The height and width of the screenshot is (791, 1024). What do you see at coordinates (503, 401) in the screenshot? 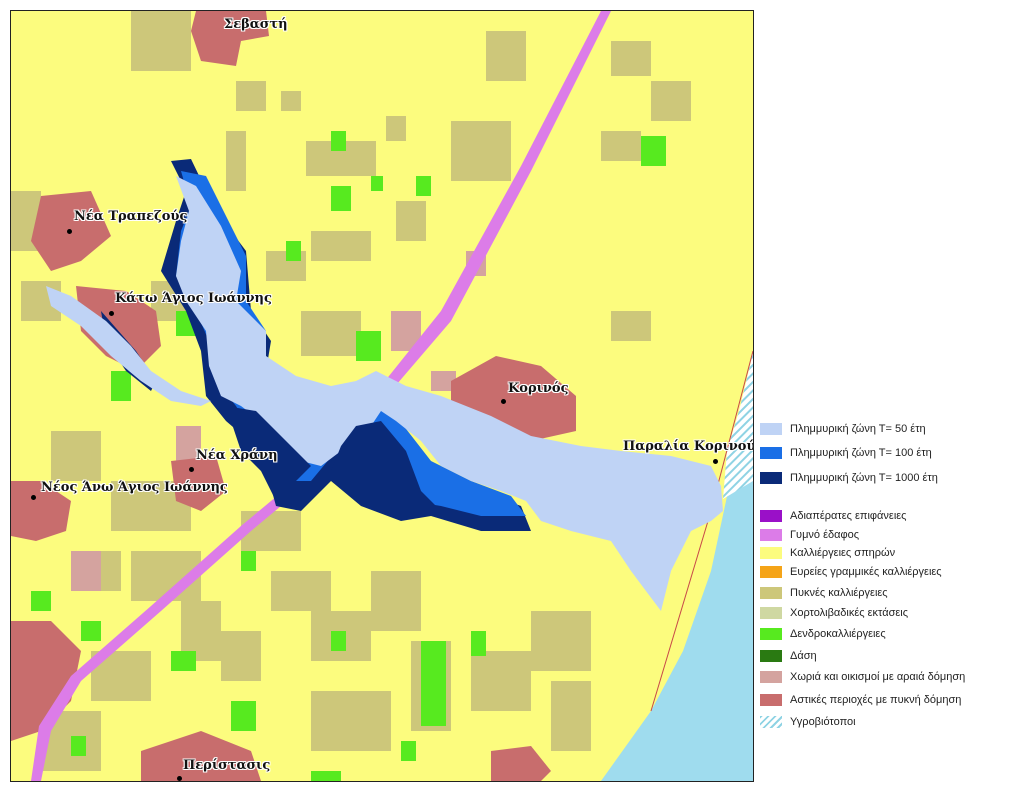
I see `town-dot-korinos` at bounding box center [503, 401].